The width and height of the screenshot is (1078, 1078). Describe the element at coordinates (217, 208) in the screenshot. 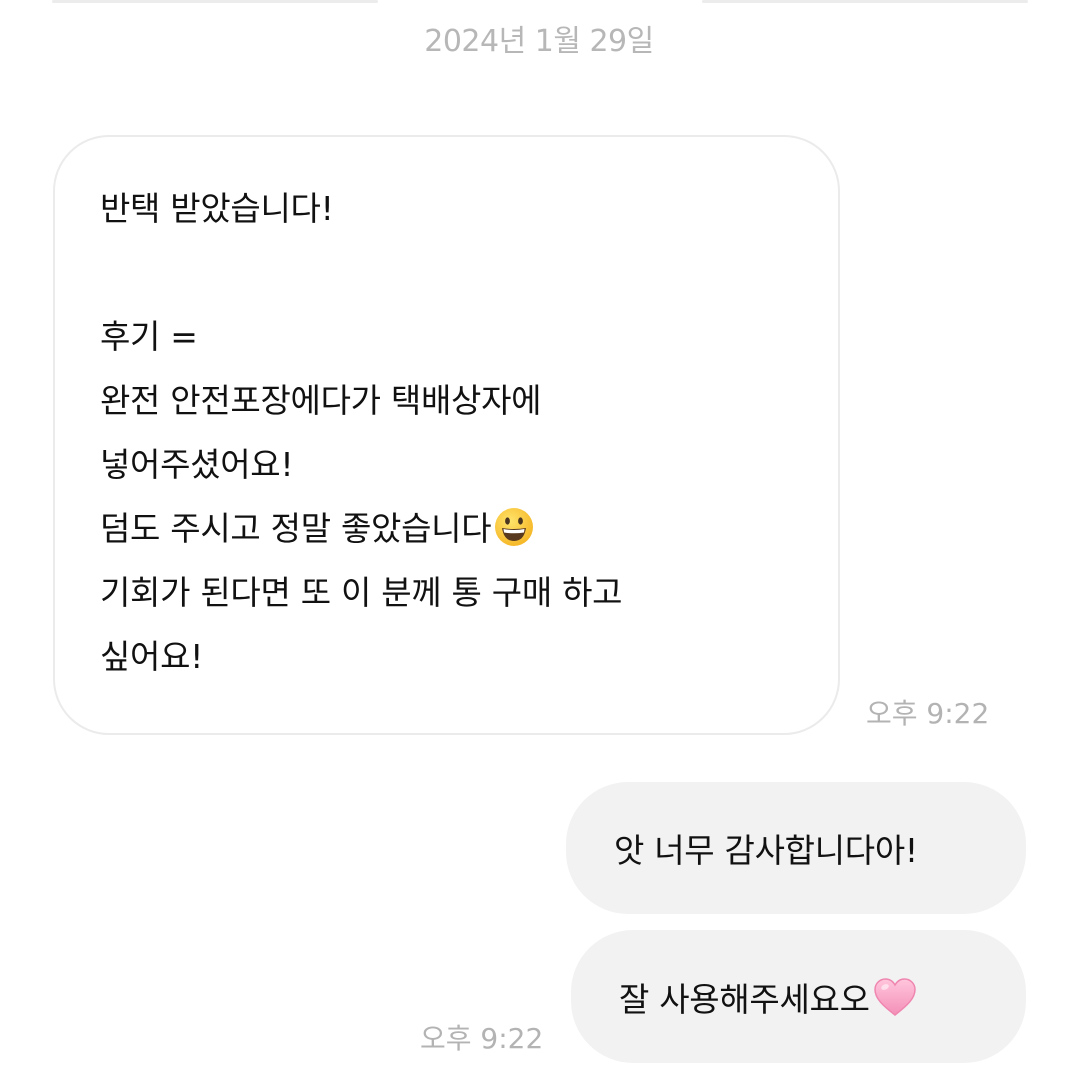

I see `message-line: 반택 받았습니다!` at that location.